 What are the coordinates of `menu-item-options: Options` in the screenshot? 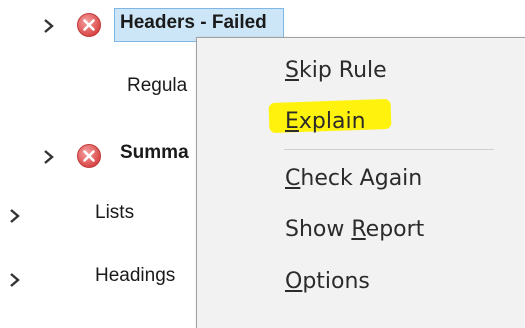 It's located at (361, 282).